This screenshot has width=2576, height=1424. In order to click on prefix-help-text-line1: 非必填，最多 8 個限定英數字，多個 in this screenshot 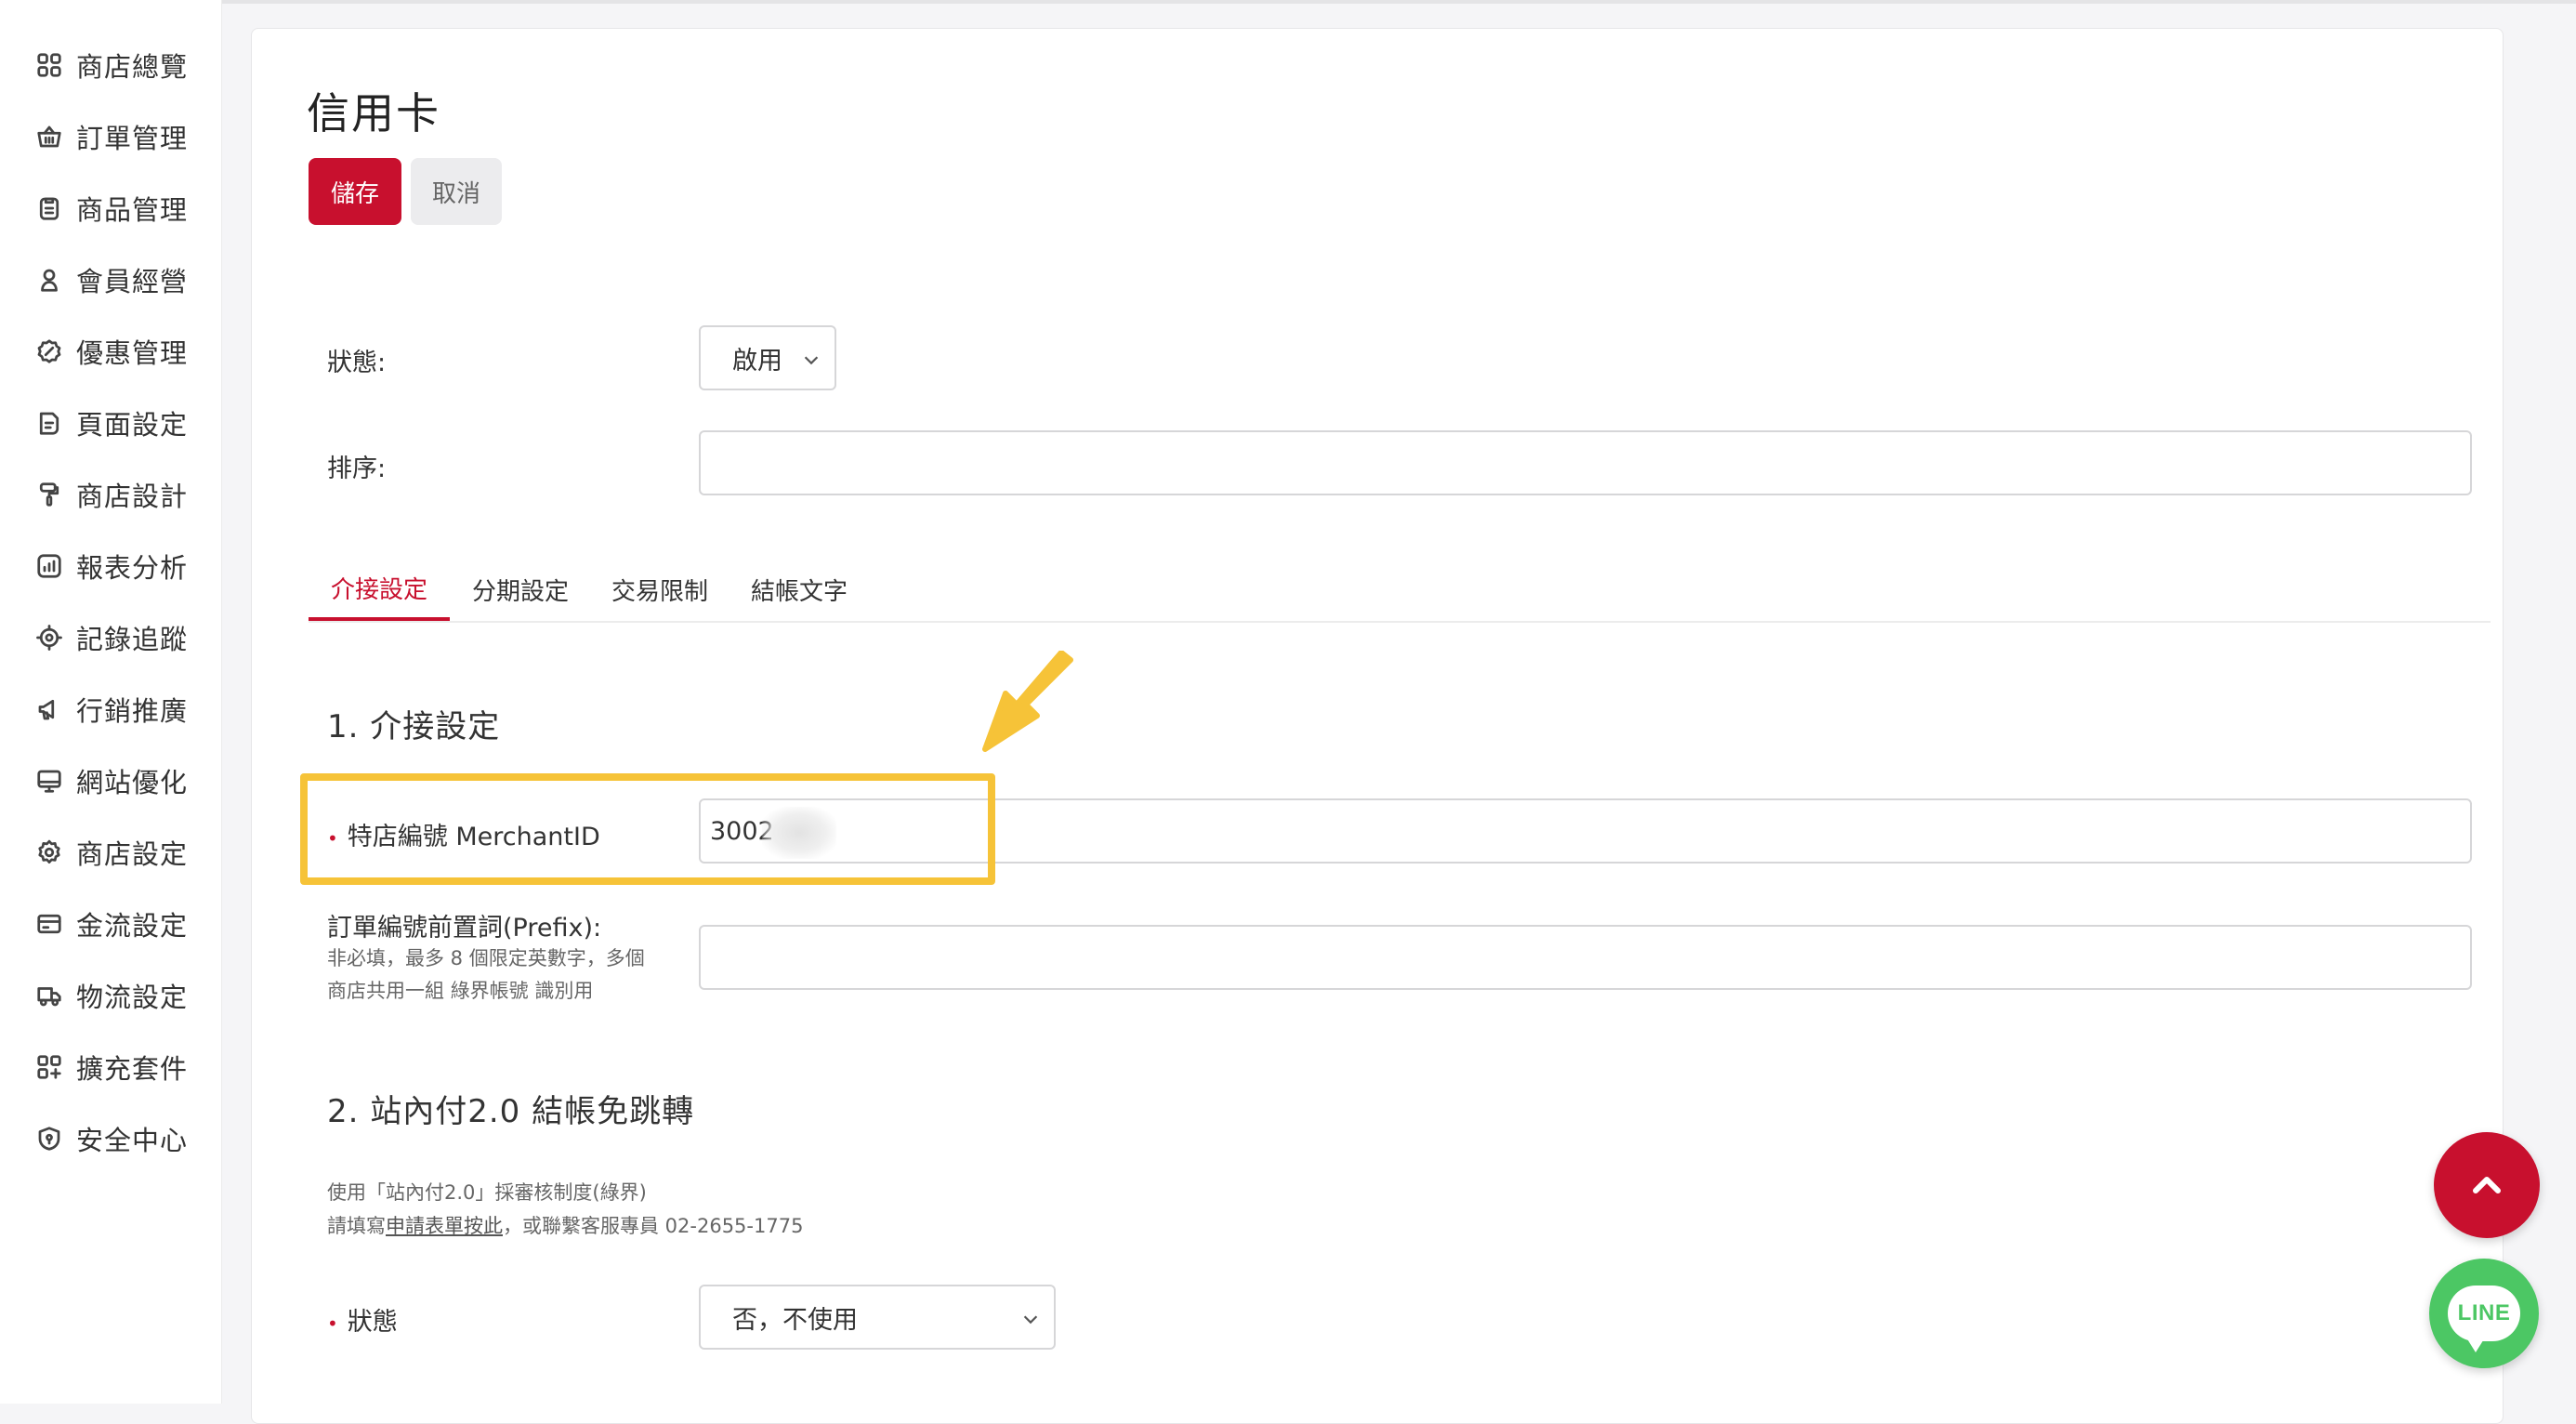, I will do `click(486, 958)`.